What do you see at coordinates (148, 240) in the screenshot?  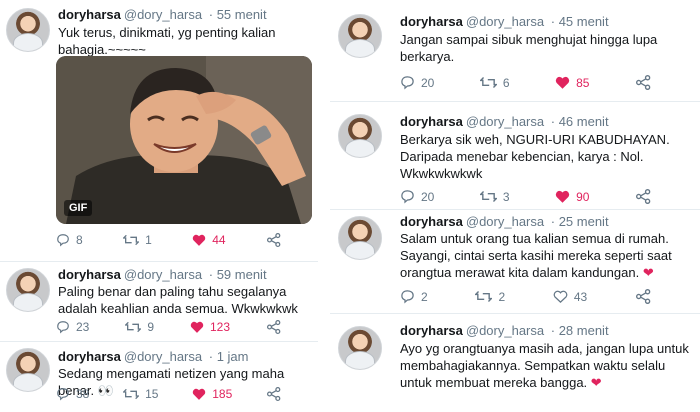 I see `retweet-count: 1` at bounding box center [148, 240].